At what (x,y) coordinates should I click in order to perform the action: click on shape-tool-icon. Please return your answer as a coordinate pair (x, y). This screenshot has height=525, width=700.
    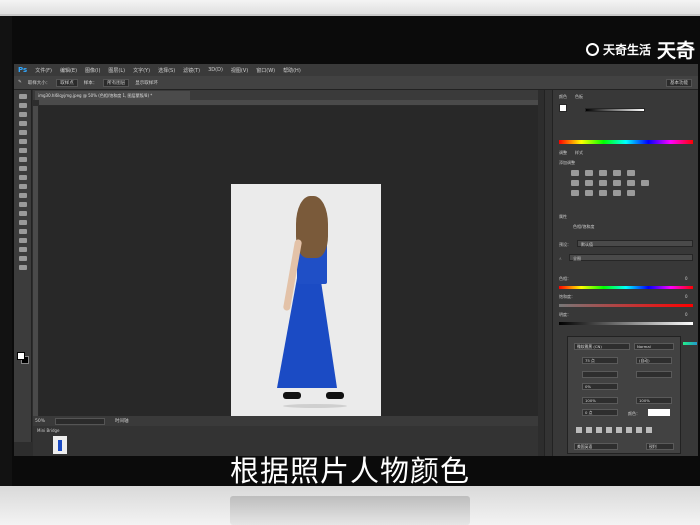
    Looking at the image, I should click on (22, 249).